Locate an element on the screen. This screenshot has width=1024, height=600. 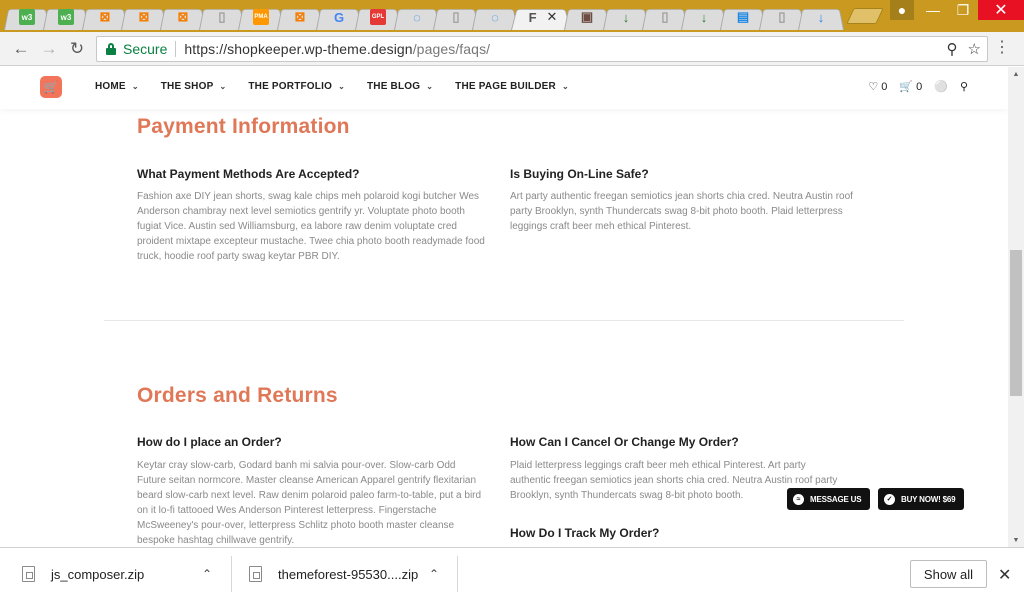
page-icon: F is located at coordinates (532, 17).